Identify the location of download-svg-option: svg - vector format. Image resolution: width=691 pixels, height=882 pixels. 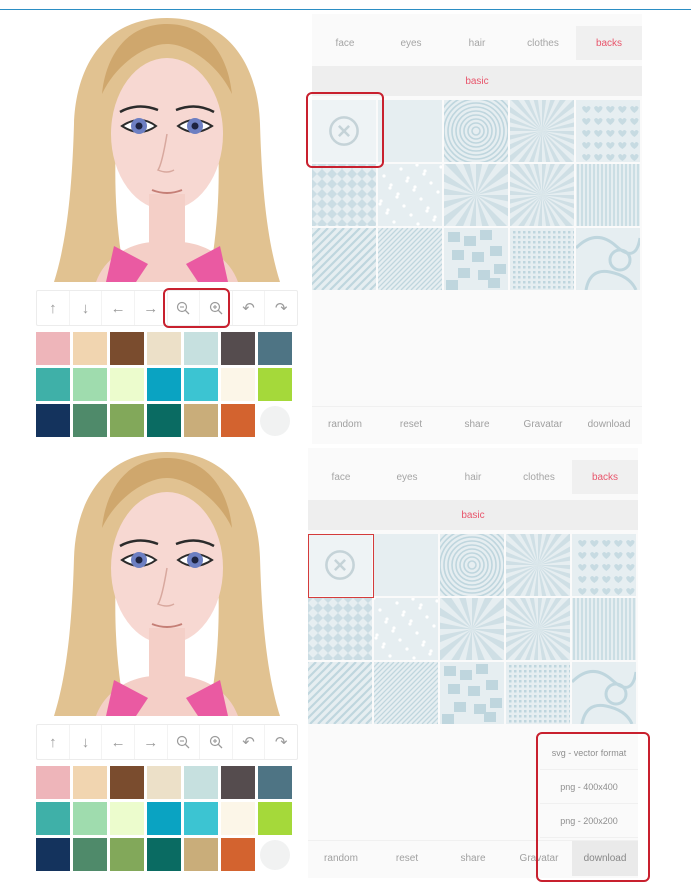
(589, 753).